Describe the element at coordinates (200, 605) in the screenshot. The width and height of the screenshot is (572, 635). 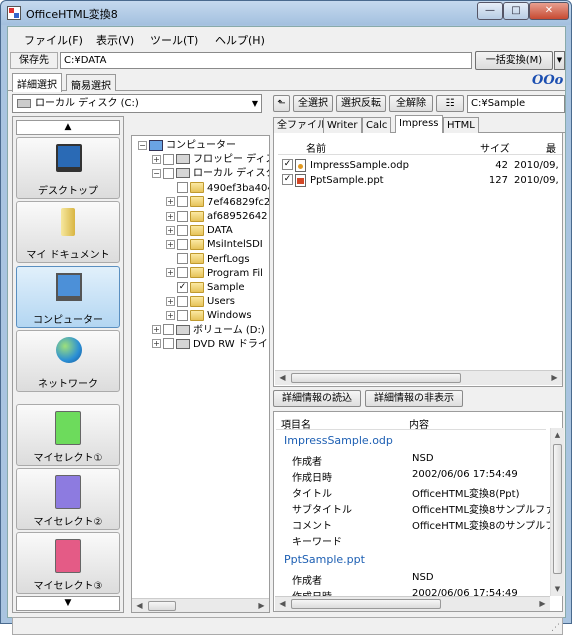
I see `tree-horizontal-scrollbar: ◀ ▶` at that location.